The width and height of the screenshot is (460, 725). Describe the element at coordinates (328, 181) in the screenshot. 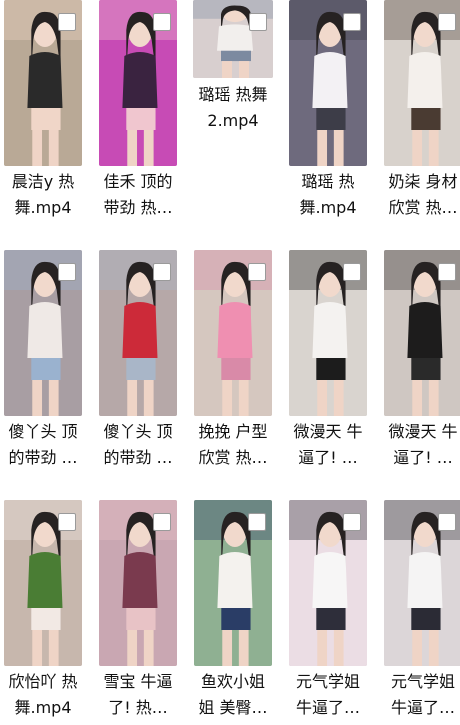

I see `file-name-line-1: 璐瑶 热` at that location.